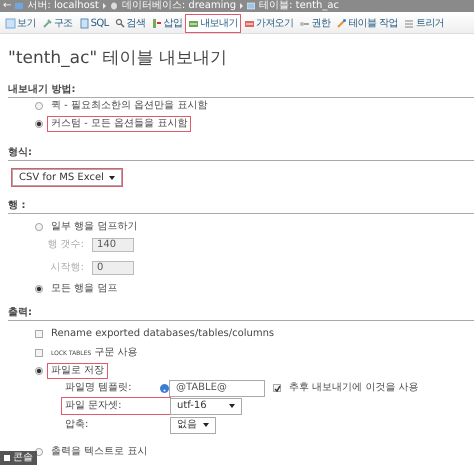  What do you see at coordinates (77, 425) in the screenshot?
I see `field-label: 압축:` at bounding box center [77, 425].